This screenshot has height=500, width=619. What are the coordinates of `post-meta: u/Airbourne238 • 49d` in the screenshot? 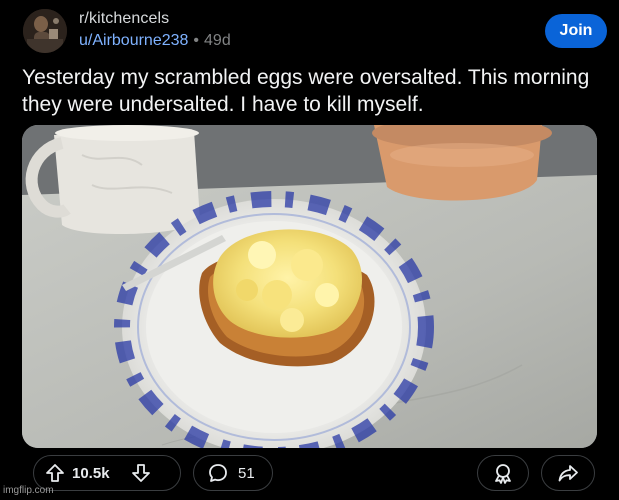 It's located at (155, 41).